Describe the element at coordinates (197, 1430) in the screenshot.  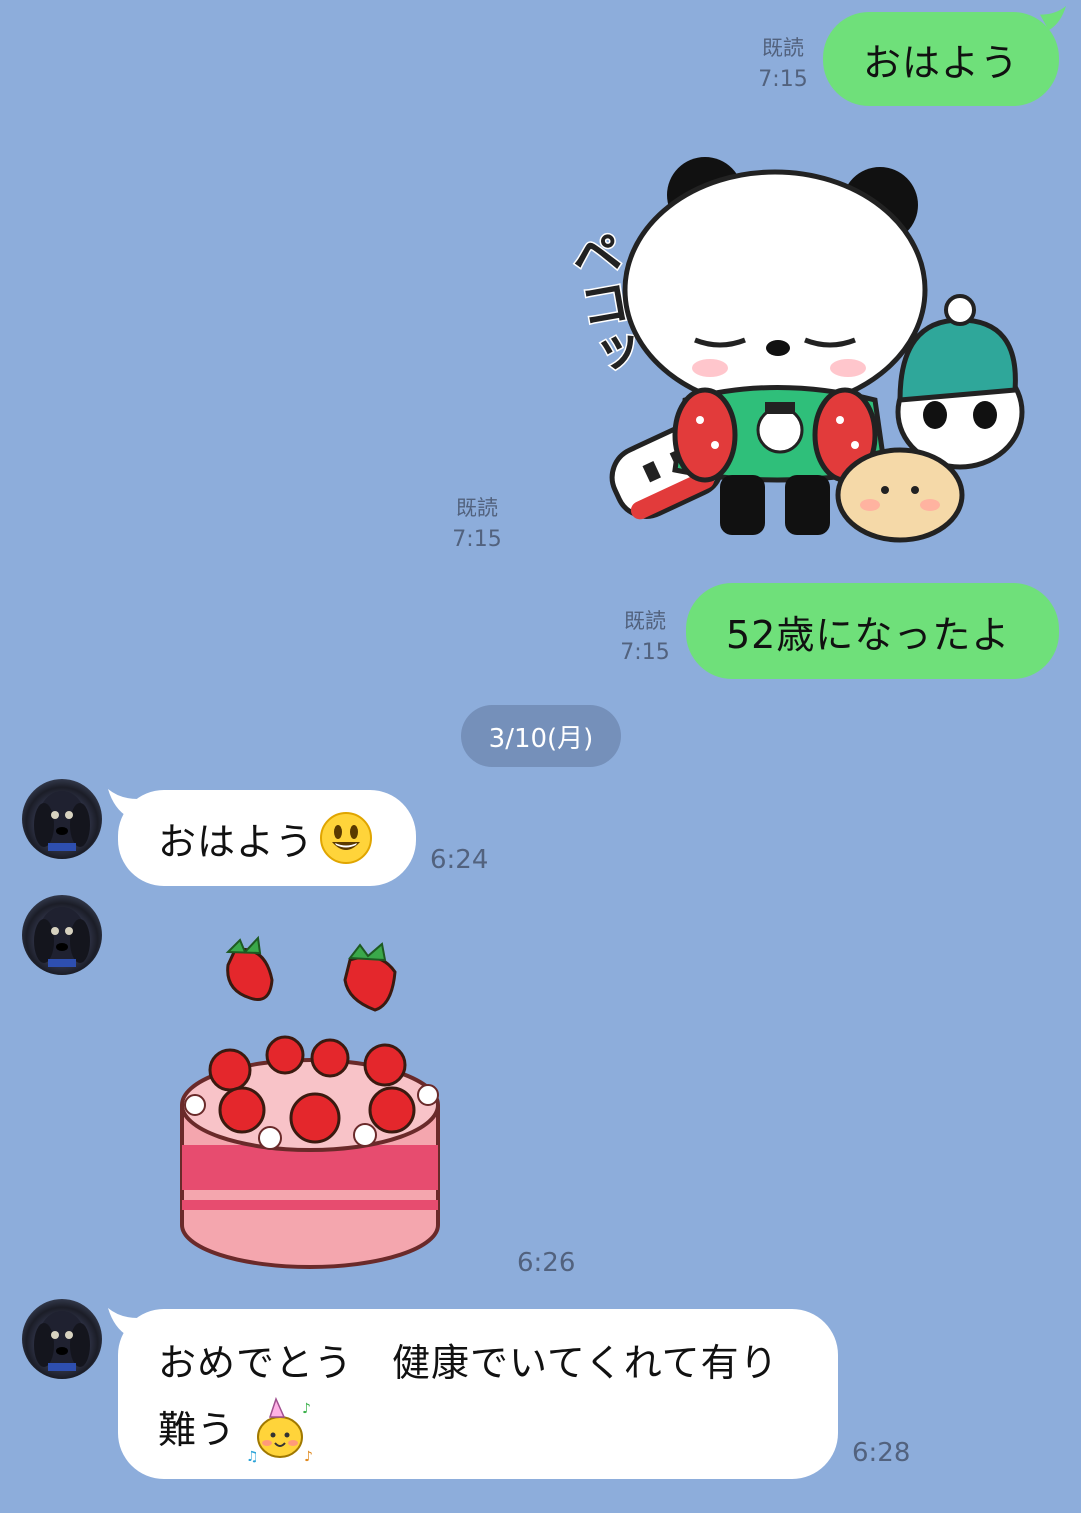
I see `message-text-line: 難う` at that location.